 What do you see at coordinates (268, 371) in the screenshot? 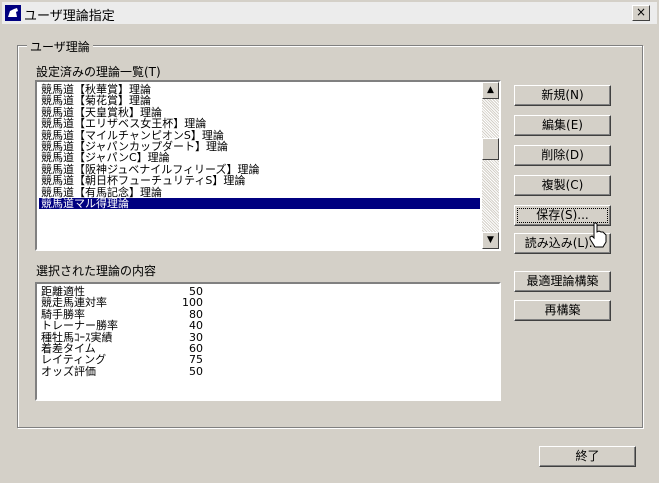
I see `content-row: オッズ評価 50` at bounding box center [268, 371].